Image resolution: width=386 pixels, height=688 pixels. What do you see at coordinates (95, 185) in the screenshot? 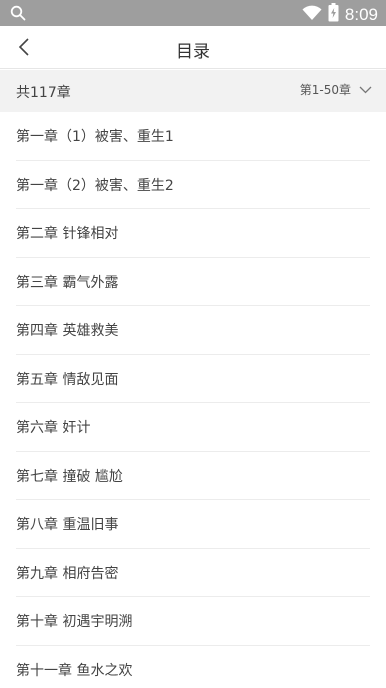
I see `chapter-title: 第一章（2）被害、重生2` at bounding box center [95, 185].